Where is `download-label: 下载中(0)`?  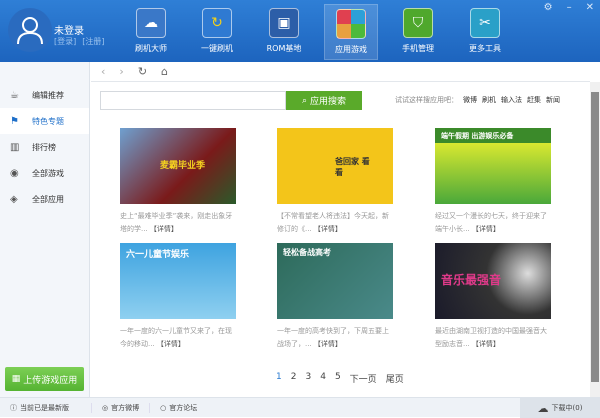 download-label: 下载中(0) is located at coordinates (567, 408).